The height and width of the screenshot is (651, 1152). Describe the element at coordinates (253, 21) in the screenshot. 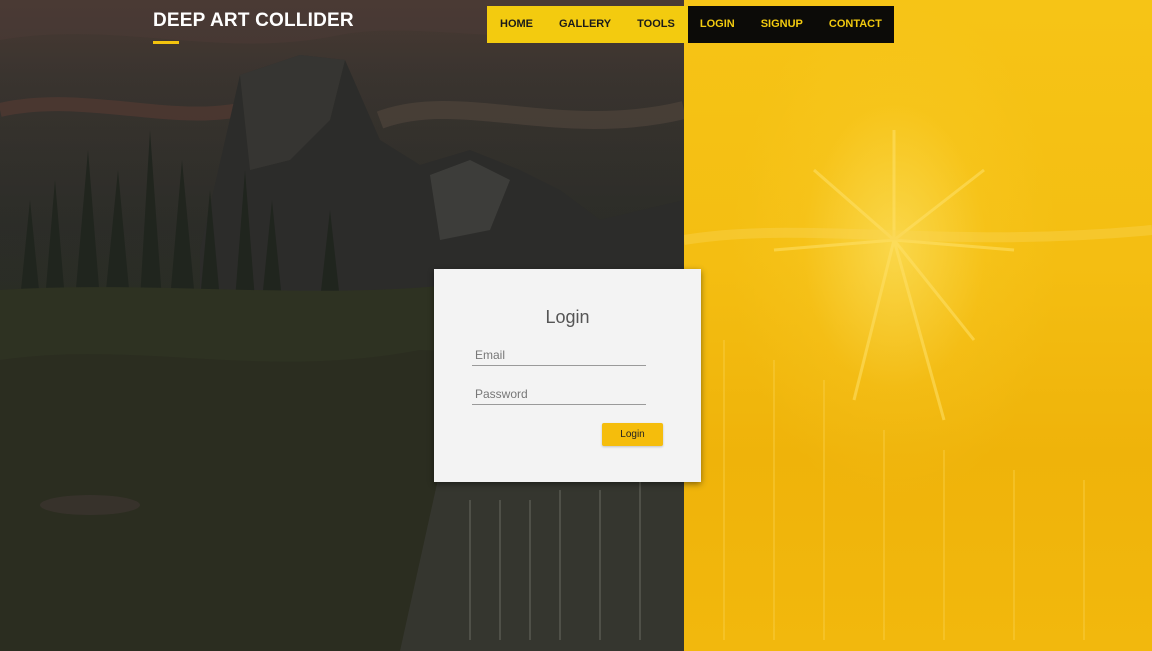

I see `site-brand-title: DEEP ART COLLIDER` at that location.